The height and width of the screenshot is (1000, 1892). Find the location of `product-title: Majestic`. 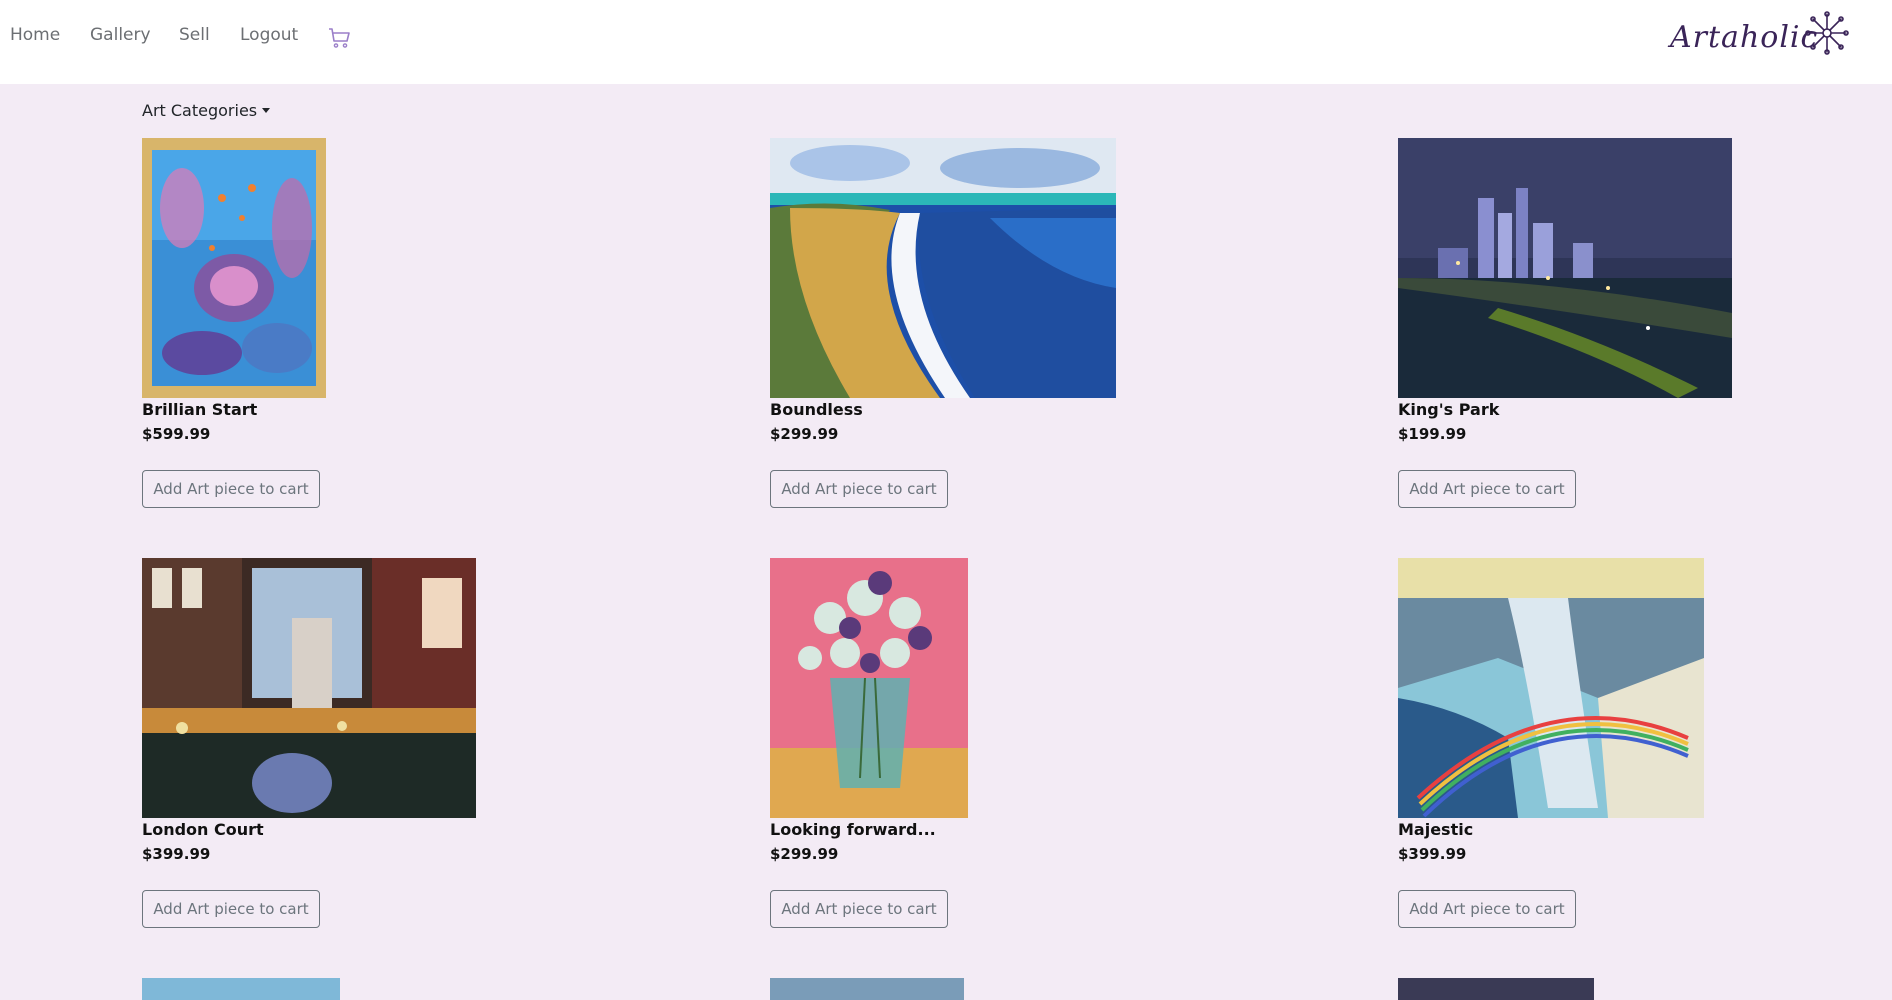

product-title: Majestic is located at coordinates (1436, 829).